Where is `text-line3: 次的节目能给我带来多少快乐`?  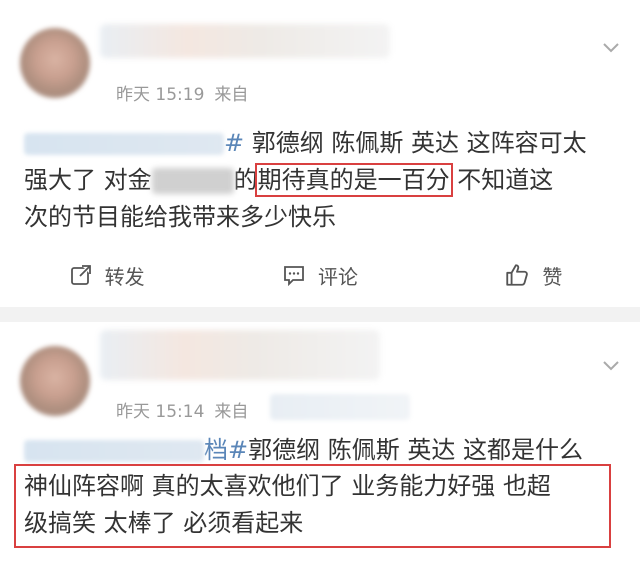
text-line3: 次的节目能给我带来多少快乐 is located at coordinates (180, 217).